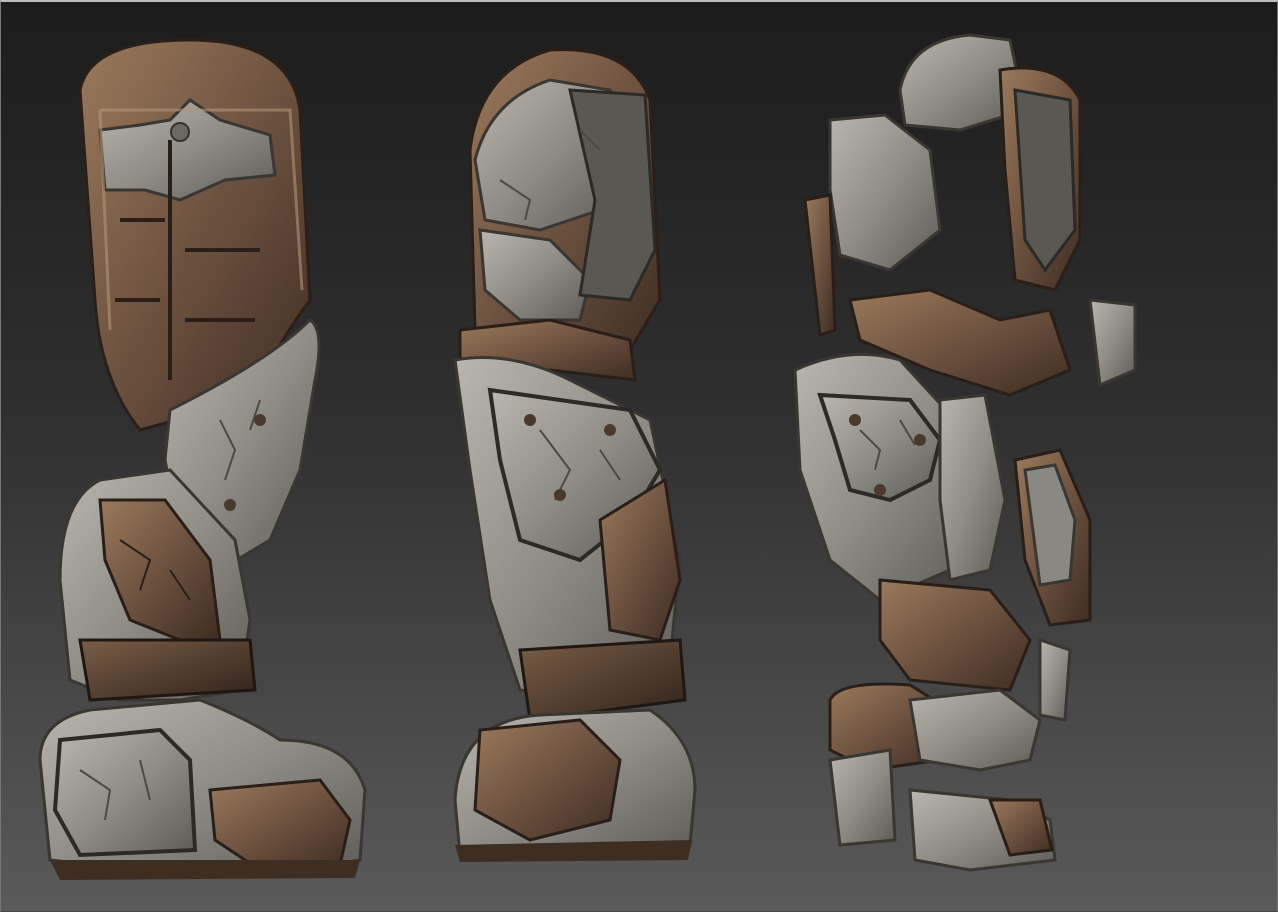 This screenshot has width=1278, height=912. I want to click on ankle-piece-right, so click(1055, 679).